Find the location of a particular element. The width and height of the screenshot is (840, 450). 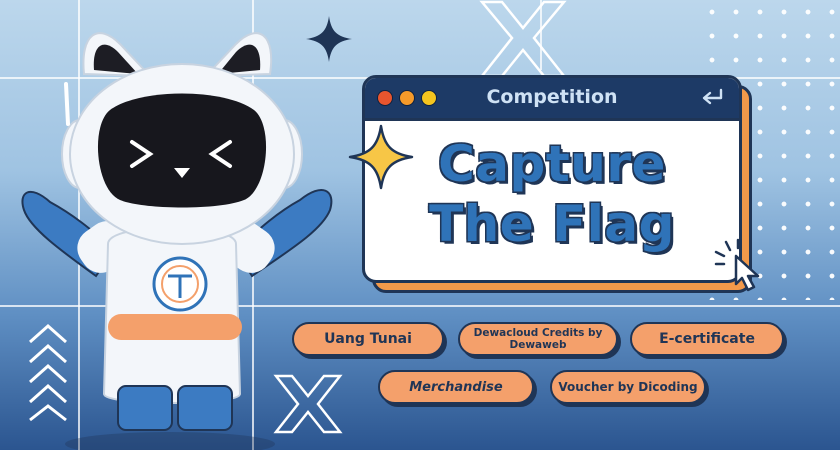

headline-line-2: The Flag is located at coordinates (552, 224).